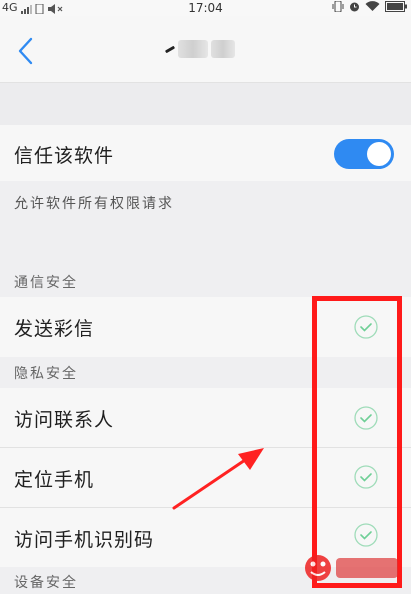  I want to click on section-title-communication: 通信安全, so click(46, 283).